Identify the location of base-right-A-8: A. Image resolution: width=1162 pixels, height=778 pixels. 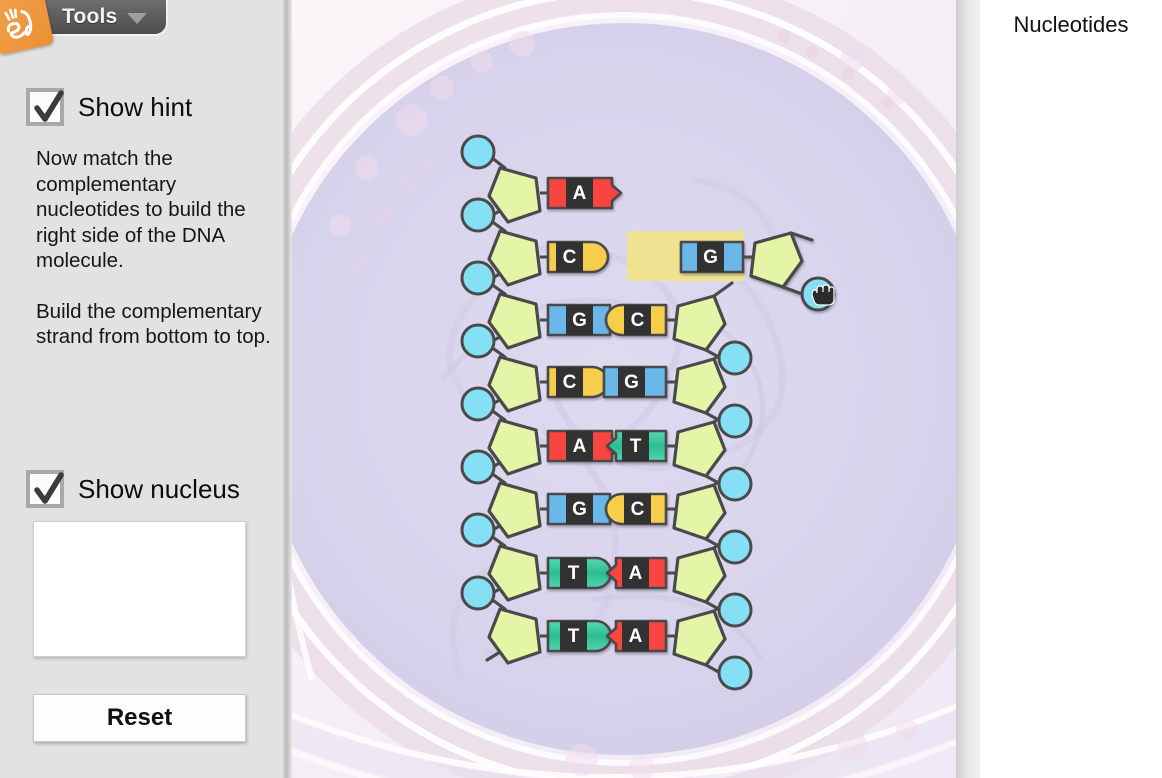
(636, 636).